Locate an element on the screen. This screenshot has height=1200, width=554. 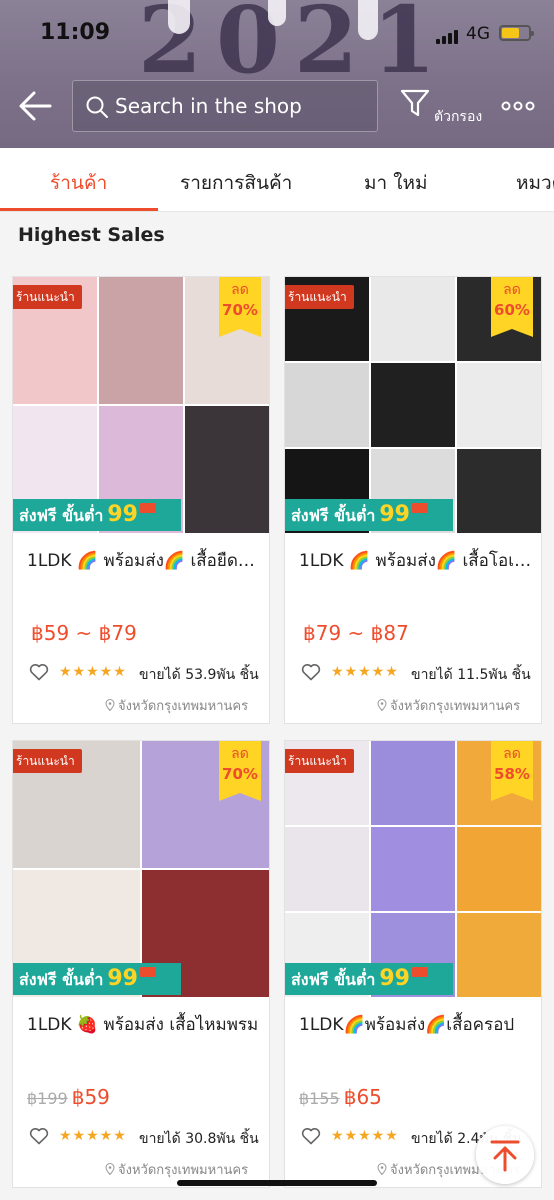
search-placeholder: Search in the shop is located at coordinates (208, 106).